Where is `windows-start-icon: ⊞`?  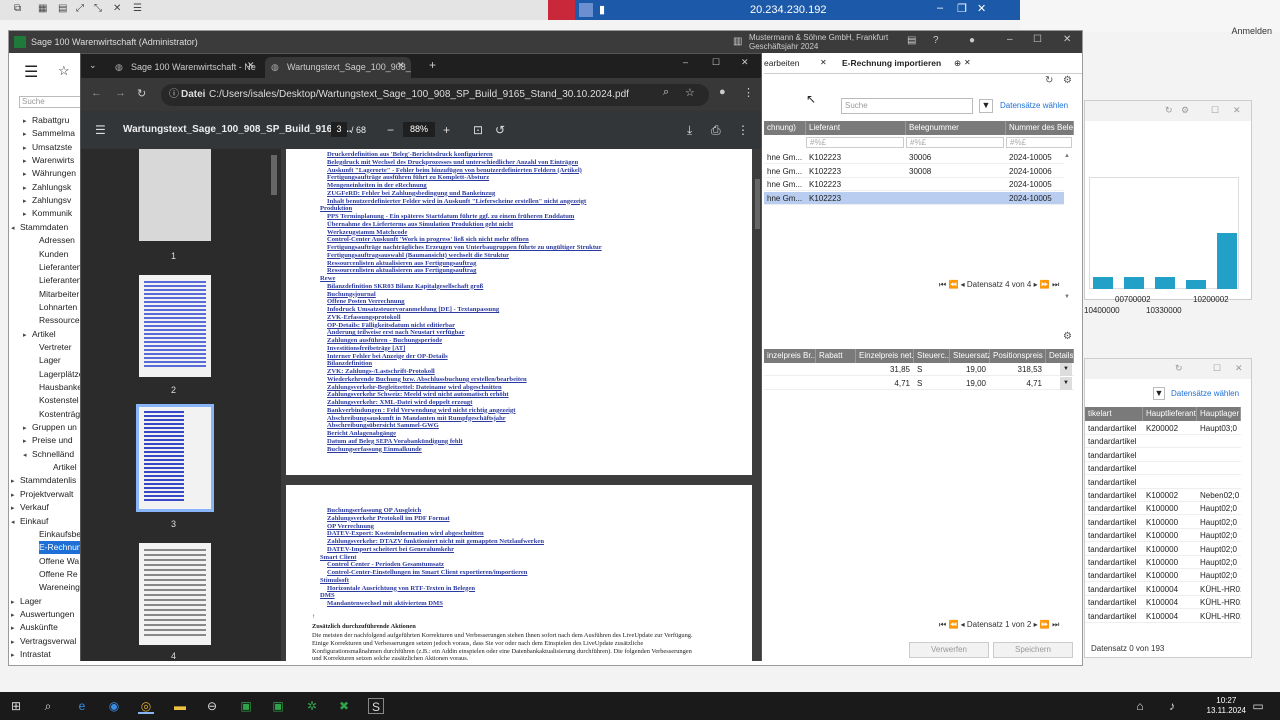 windows-start-icon: ⊞ is located at coordinates (16, 706).